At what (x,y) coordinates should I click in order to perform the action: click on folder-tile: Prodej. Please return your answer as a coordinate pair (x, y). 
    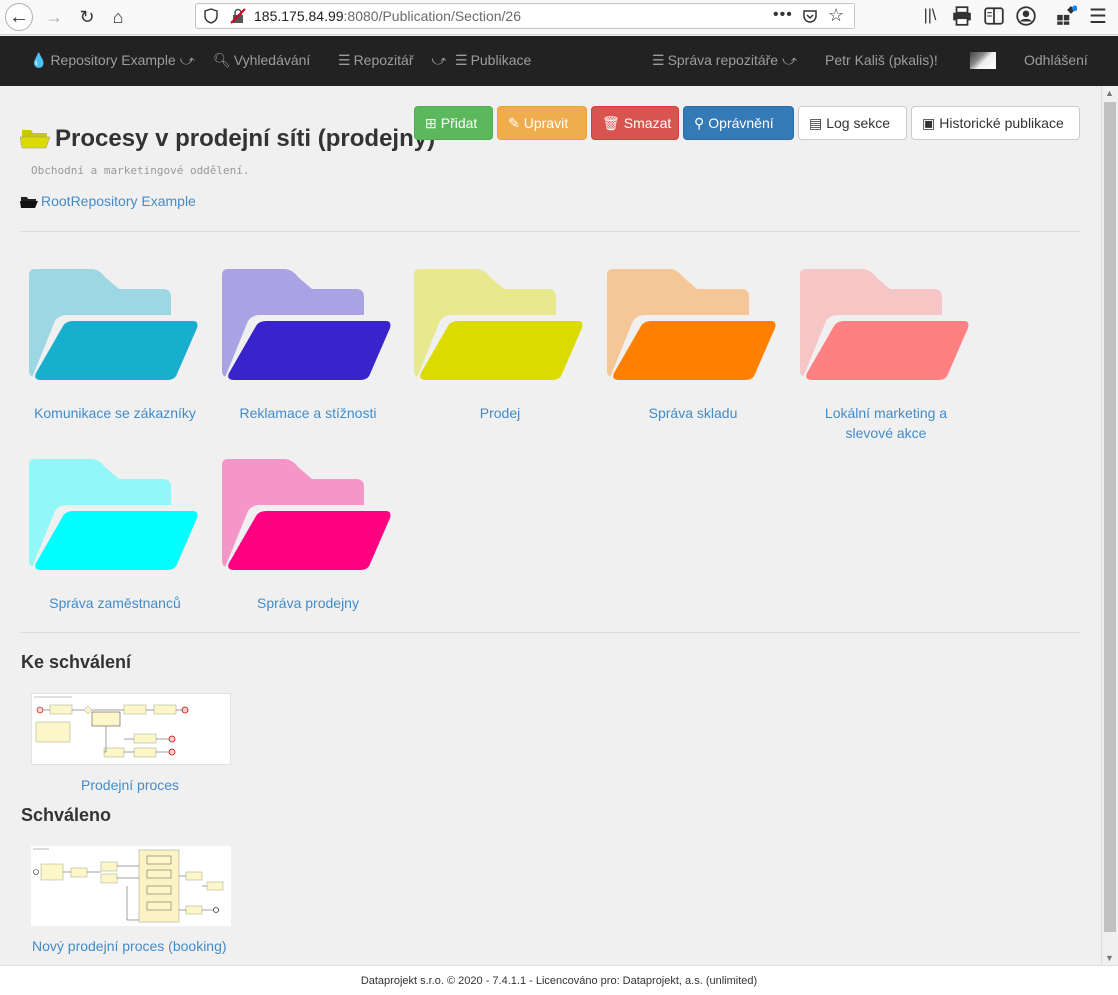
    Looking at the image, I should click on (500, 346).